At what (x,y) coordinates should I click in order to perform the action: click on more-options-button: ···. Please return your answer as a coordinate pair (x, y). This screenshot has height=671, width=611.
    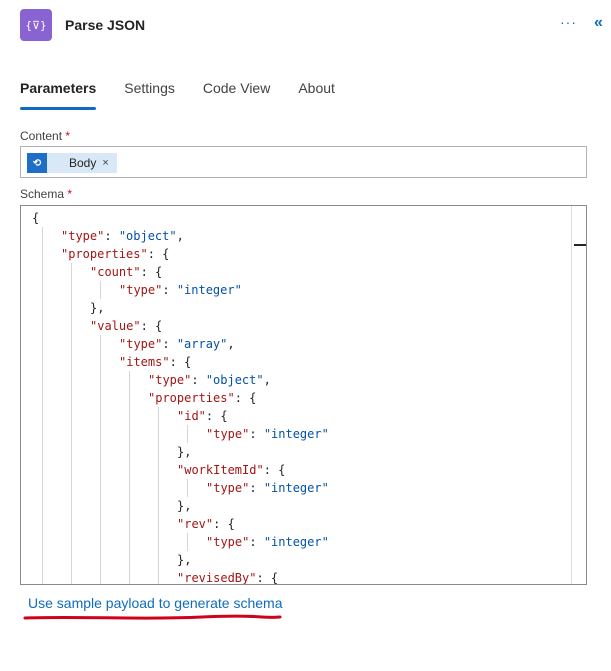
    Looking at the image, I should click on (568, 22).